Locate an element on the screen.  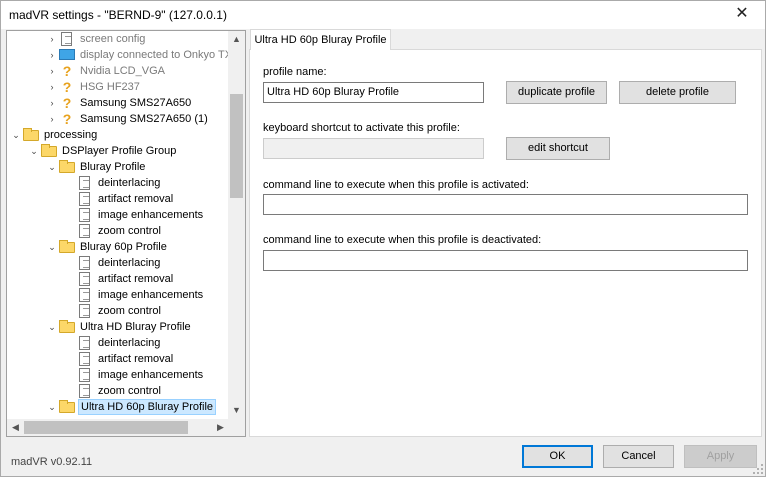
tree-item-label: display connected to Onkyo TX-N is located at coordinates (154, 55).